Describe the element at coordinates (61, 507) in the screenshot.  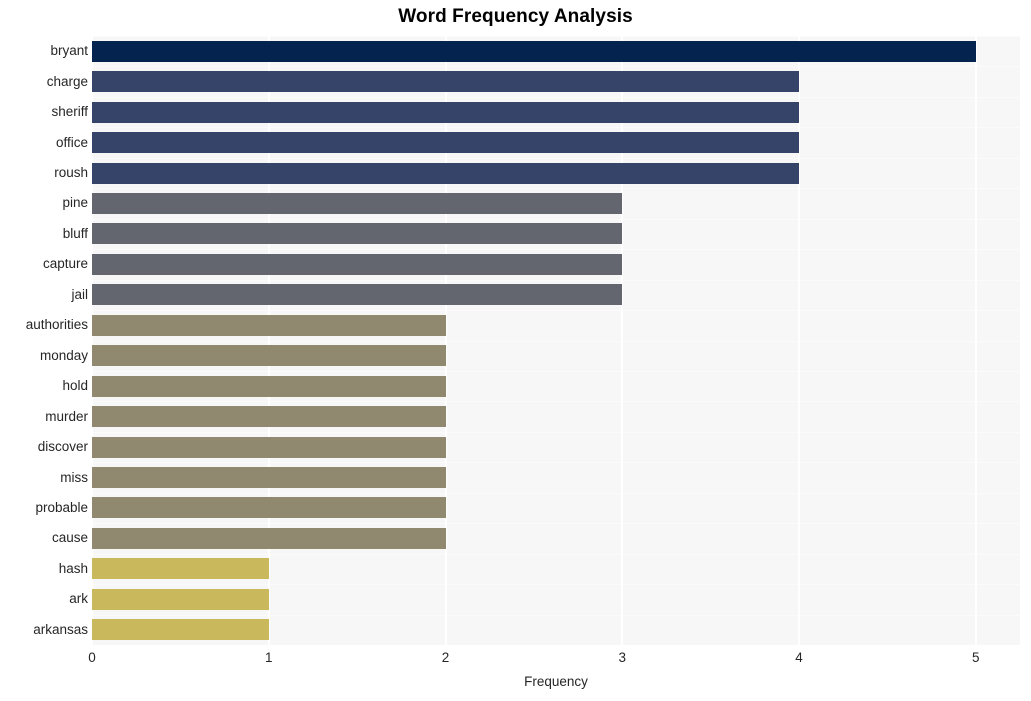
I see `y-axis-tick-label: probable` at that location.